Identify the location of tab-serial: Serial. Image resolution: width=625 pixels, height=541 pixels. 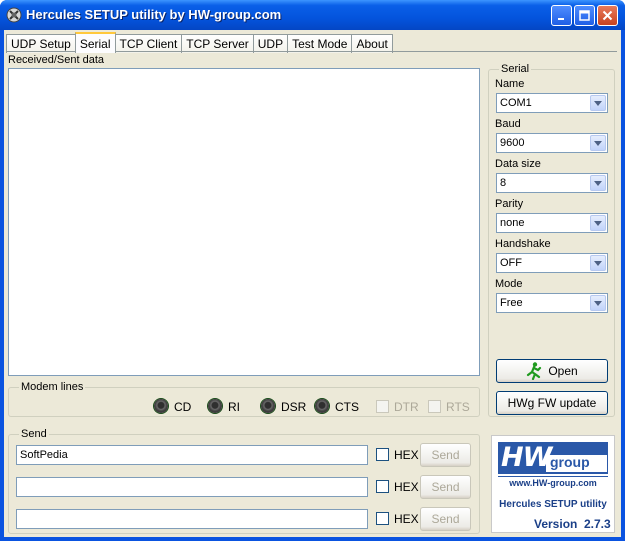
(95, 42).